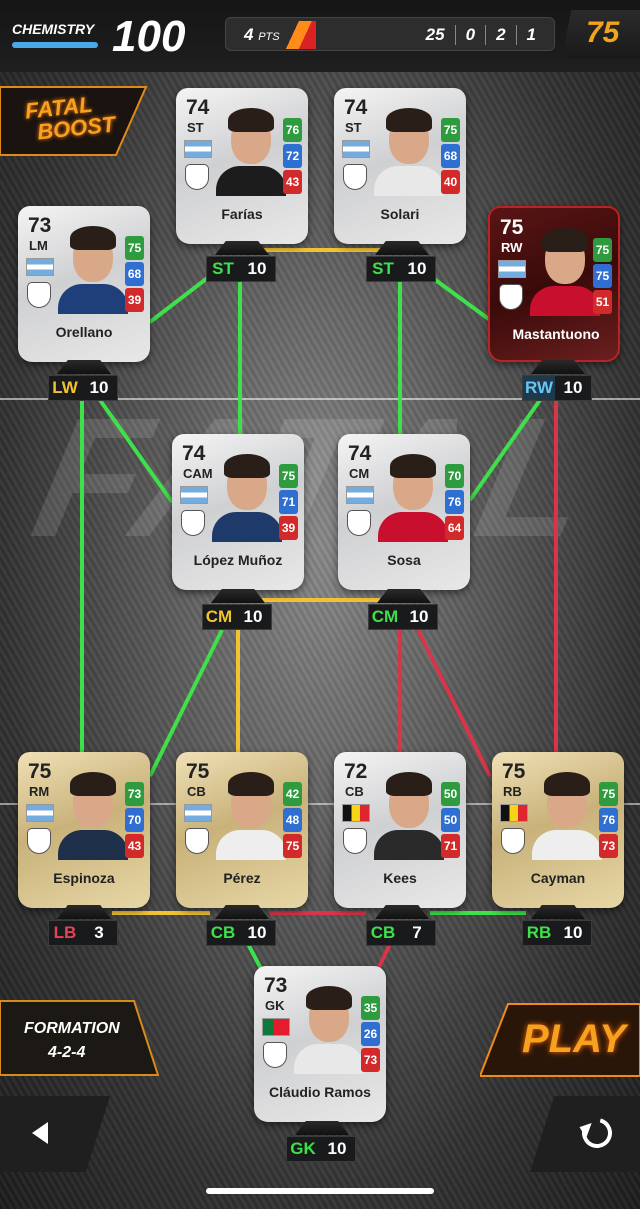  I want to click on team-rating-value: 75, so click(603, 32).